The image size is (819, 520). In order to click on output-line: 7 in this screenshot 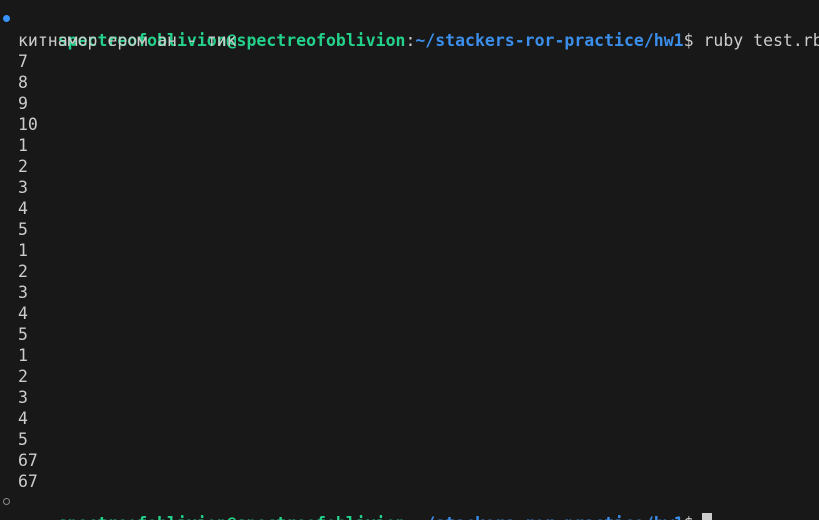, I will do `click(23, 61)`.